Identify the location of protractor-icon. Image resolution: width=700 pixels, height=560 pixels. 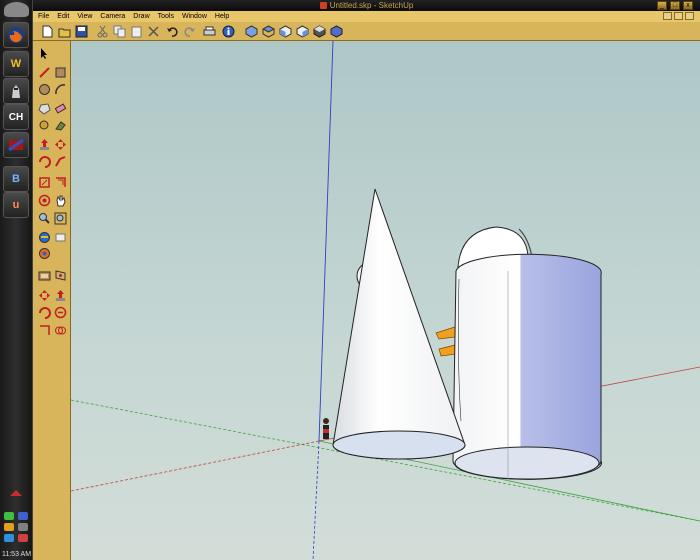
(44, 330).